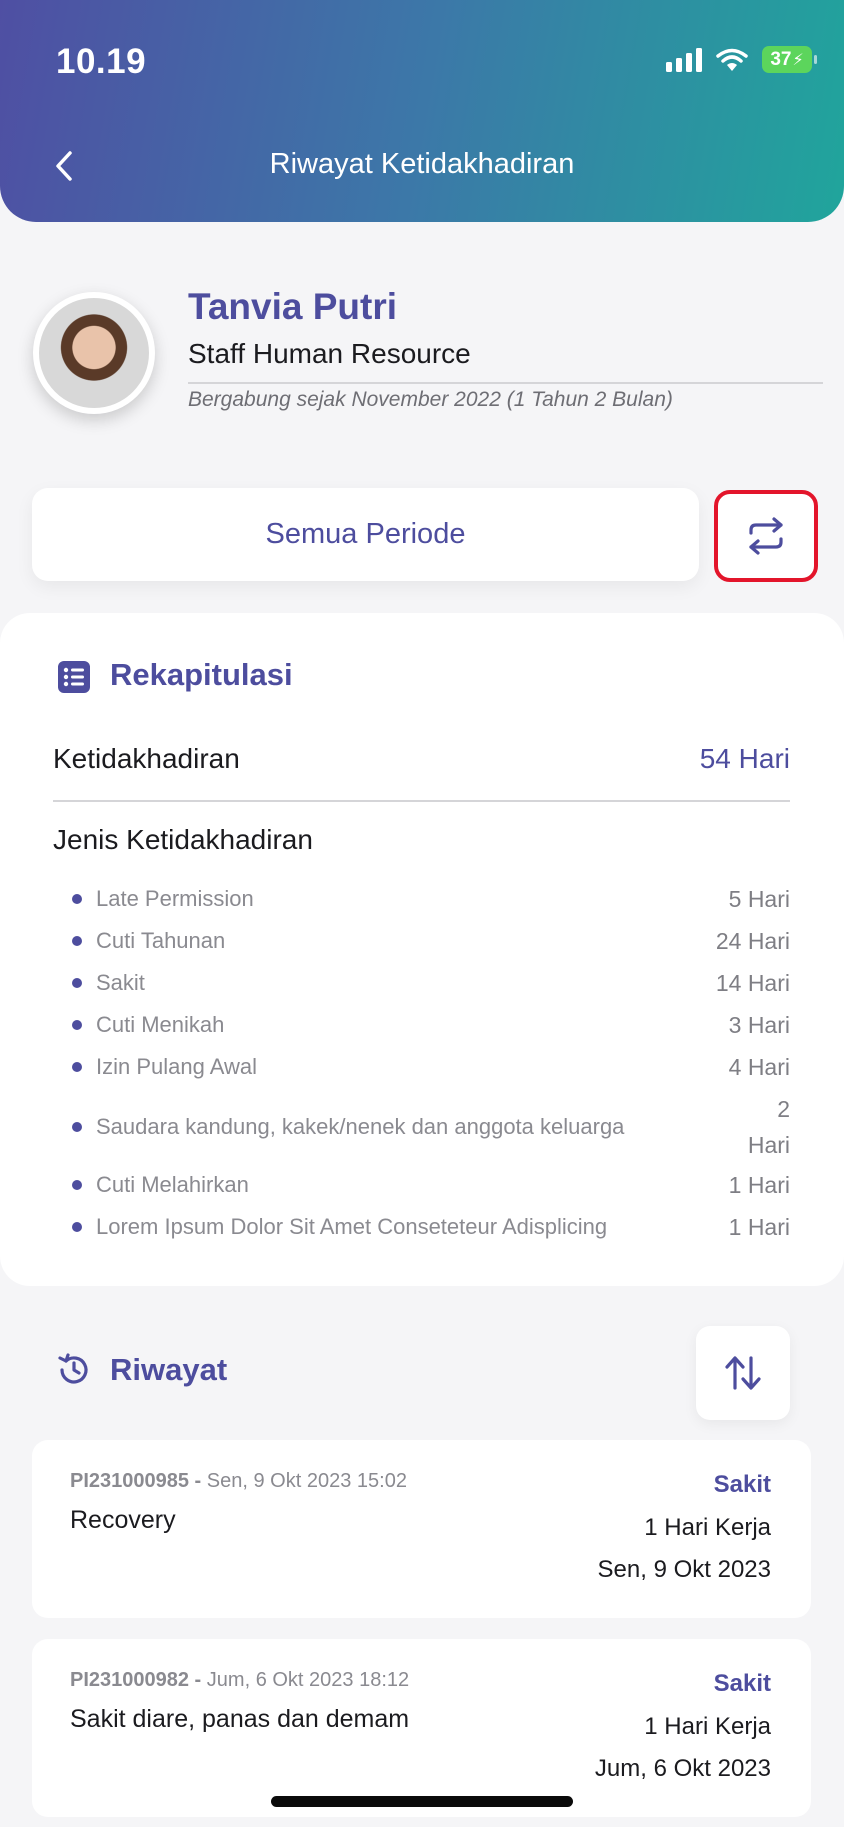  I want to click on absence-type-item: Cuti Melahirkan 1 Hari, so click(431, 1185).